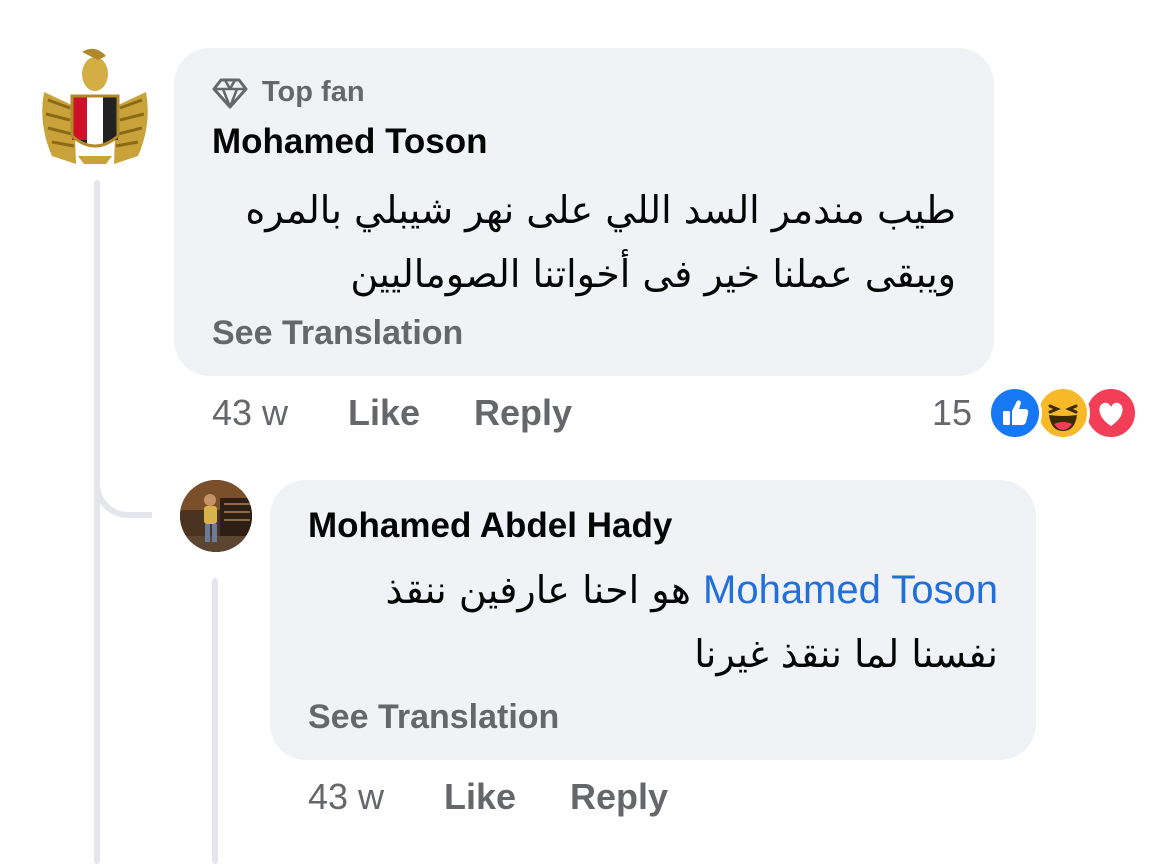 The height and width of the screenshot is (864, 1170). I want to click on reply-timestamp: 43 w, so click(346, 797).